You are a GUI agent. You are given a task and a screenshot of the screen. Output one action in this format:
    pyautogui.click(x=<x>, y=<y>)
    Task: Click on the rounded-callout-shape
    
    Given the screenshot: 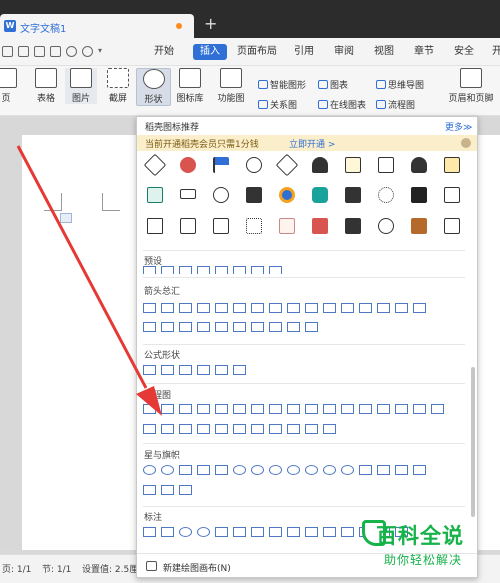 What is the action you would take?
    pyautogui.click(x=167, y=532)
    